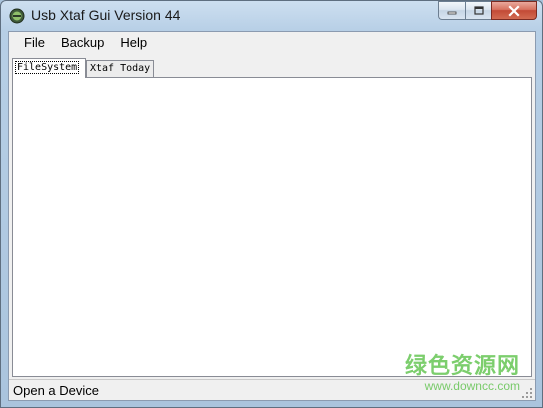 This screenshot has width=543, height=408. I want to click on tab-xtaf-today-label: Xtaf Today, so click(120, 68).